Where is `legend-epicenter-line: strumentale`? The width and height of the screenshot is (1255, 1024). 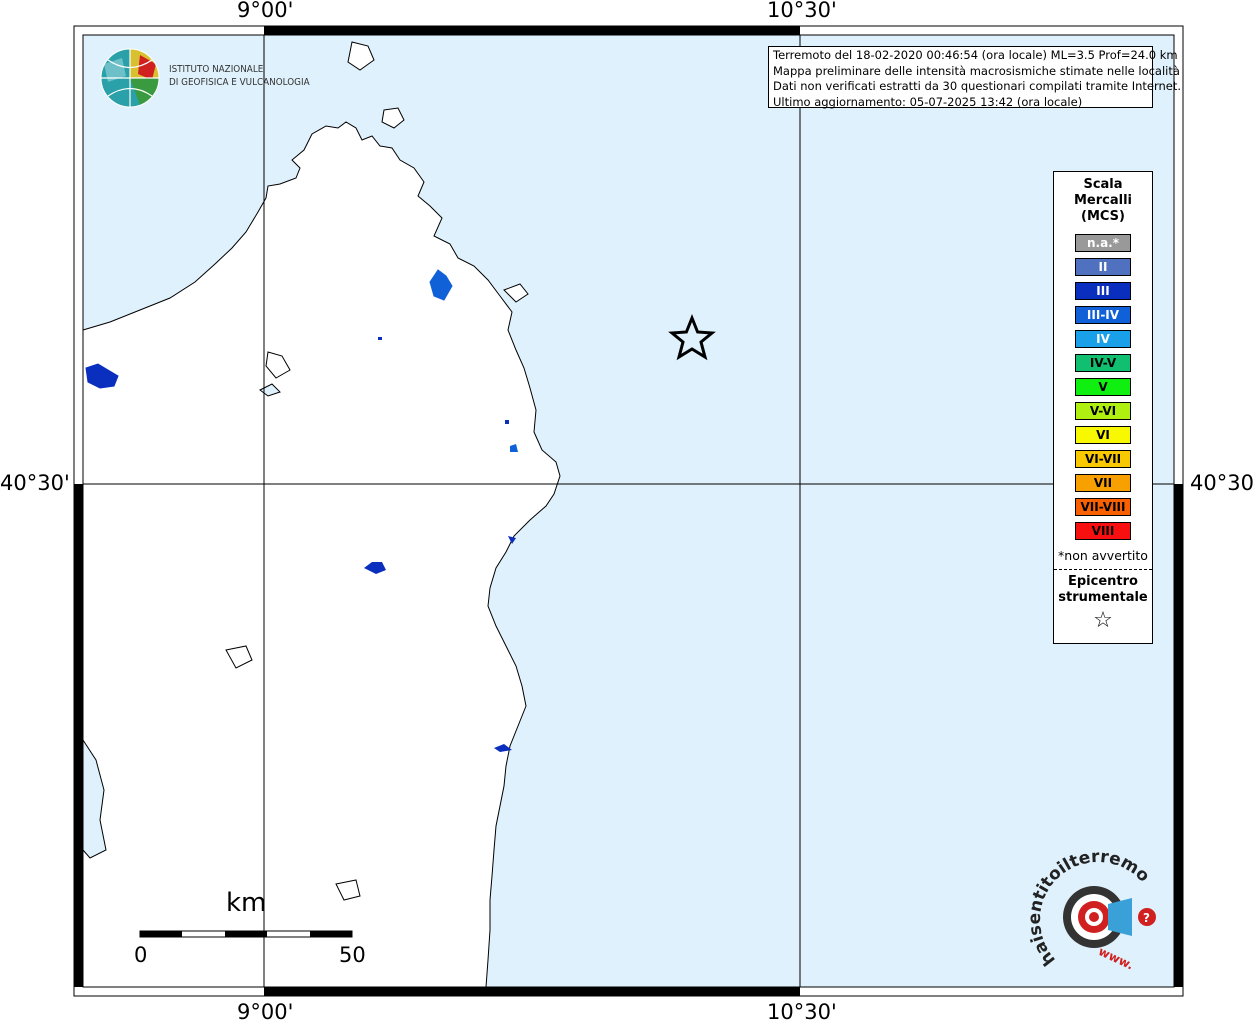
legend-epicenter-line: strumentale is located at coordinates (1103, 597).